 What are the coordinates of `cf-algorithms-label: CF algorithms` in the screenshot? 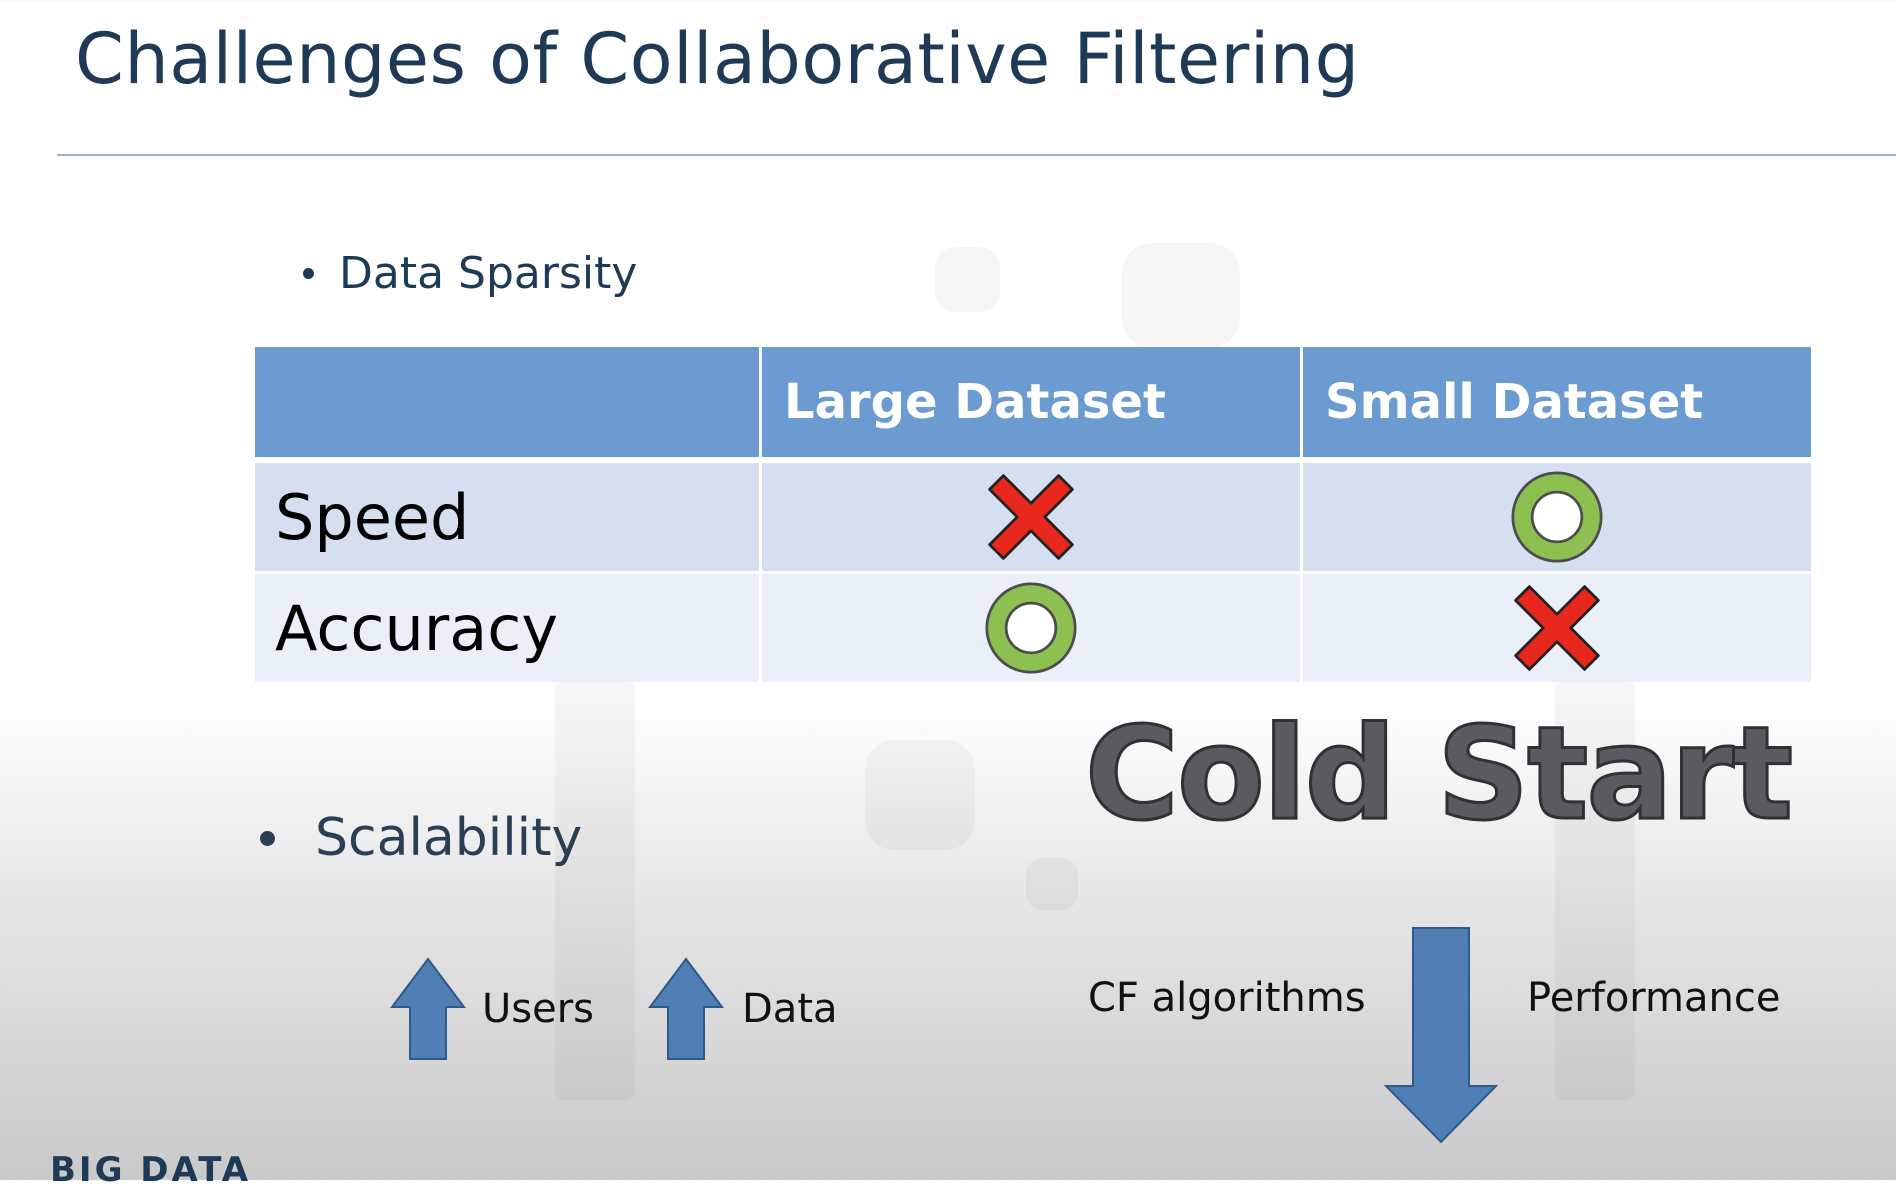 It's located at (1227, 998).